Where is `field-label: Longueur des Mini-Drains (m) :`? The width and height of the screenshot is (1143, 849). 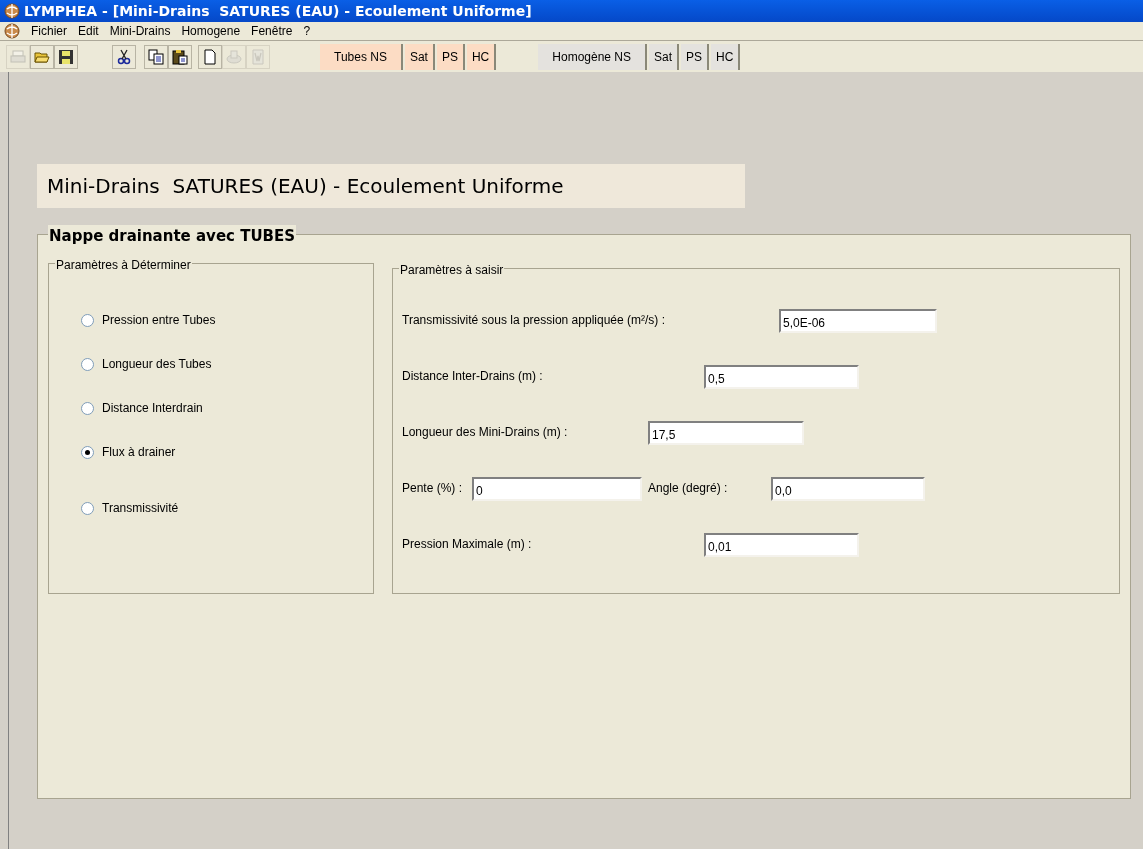 field-label: Longueur des Mini-Drains (m) : is located at coordinates (485, 432).